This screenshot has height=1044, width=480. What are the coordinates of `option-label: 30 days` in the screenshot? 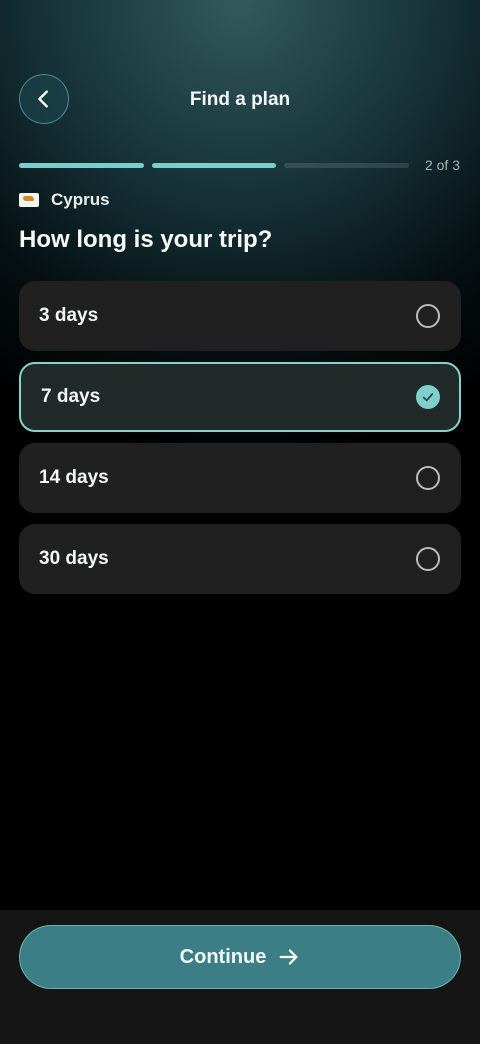 It's located at (74, 558).